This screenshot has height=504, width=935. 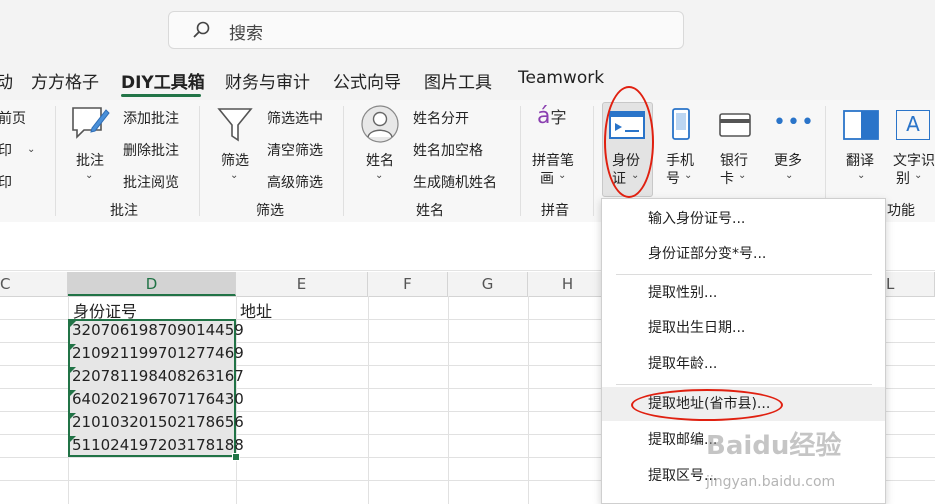 I want to click on text-recognition-button: 文字识, so click(x=914, y=160).